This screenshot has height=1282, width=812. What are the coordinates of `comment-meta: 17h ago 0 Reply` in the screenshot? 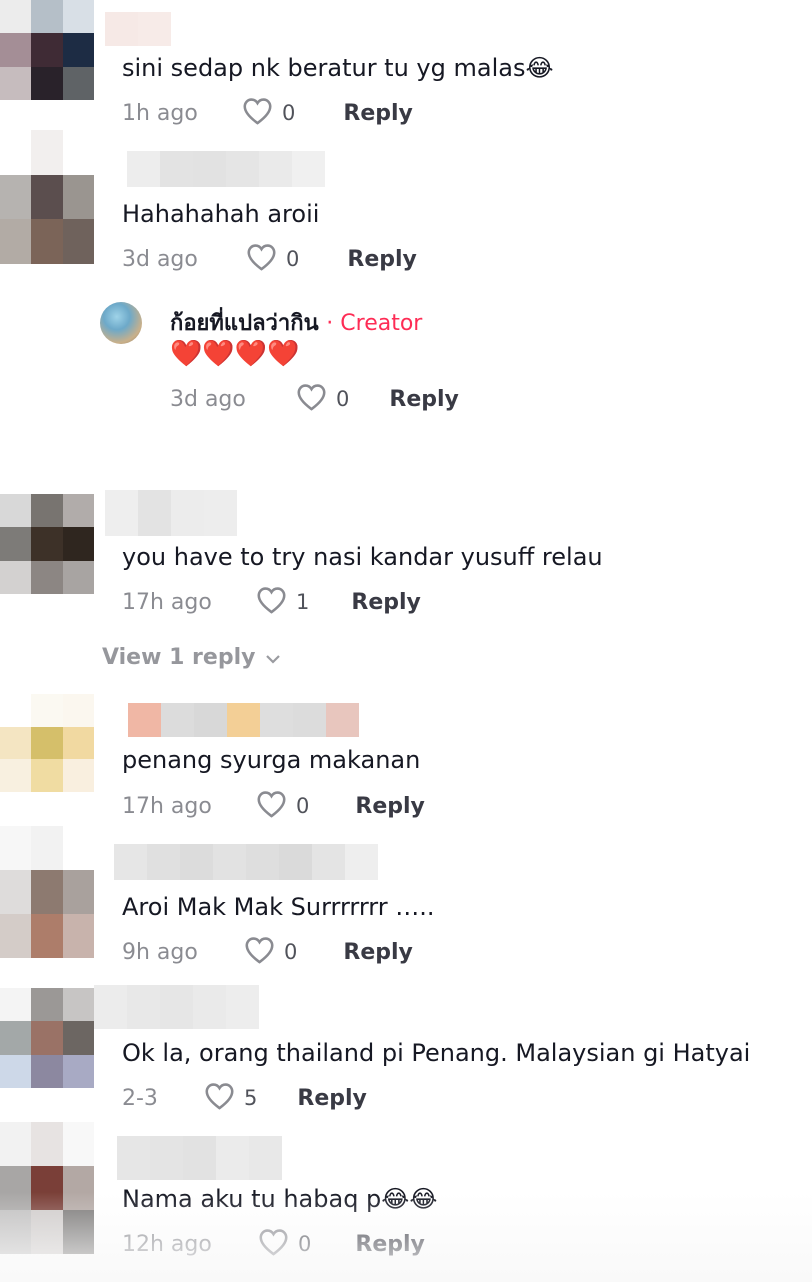 It's located at (273, 806).